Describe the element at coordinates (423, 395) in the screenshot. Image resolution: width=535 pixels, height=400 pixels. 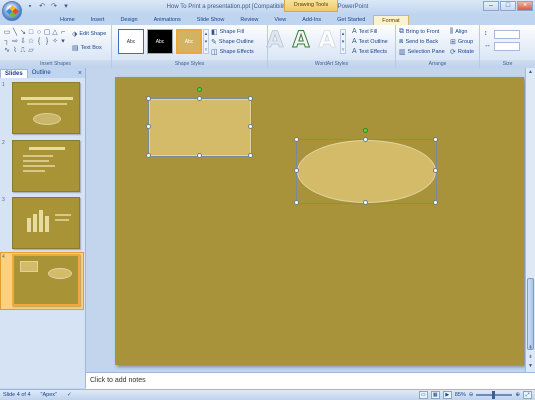
I see `normal-view-icon: ▭` at that location.